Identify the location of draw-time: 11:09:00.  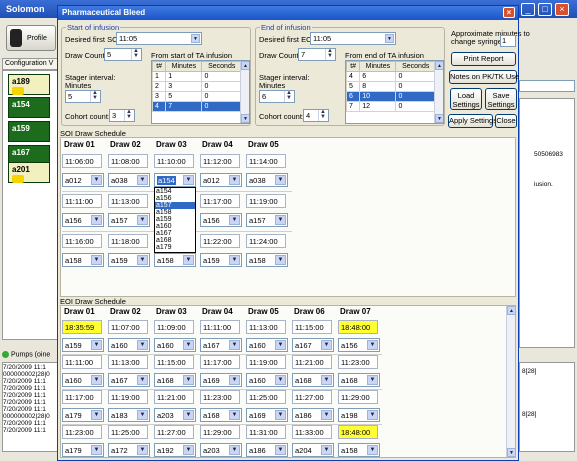
(174, 327).